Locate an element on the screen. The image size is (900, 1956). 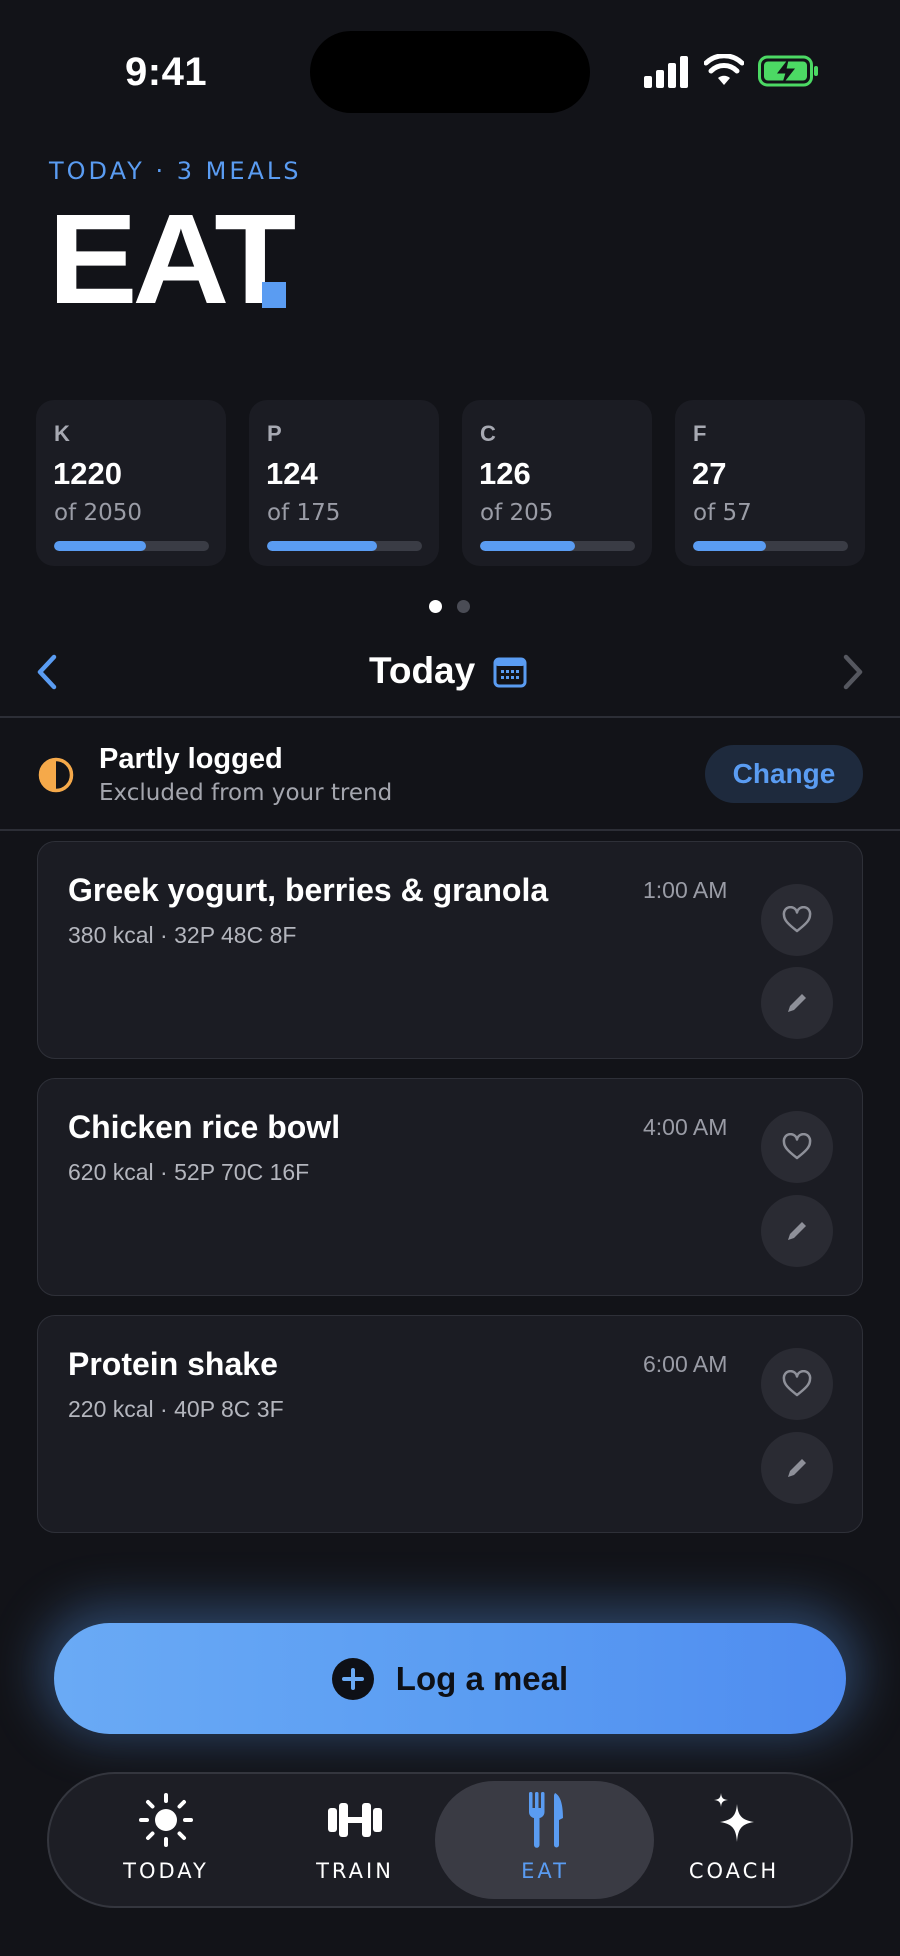
macro-goal: of 205 is located at coordinates (517, 513).